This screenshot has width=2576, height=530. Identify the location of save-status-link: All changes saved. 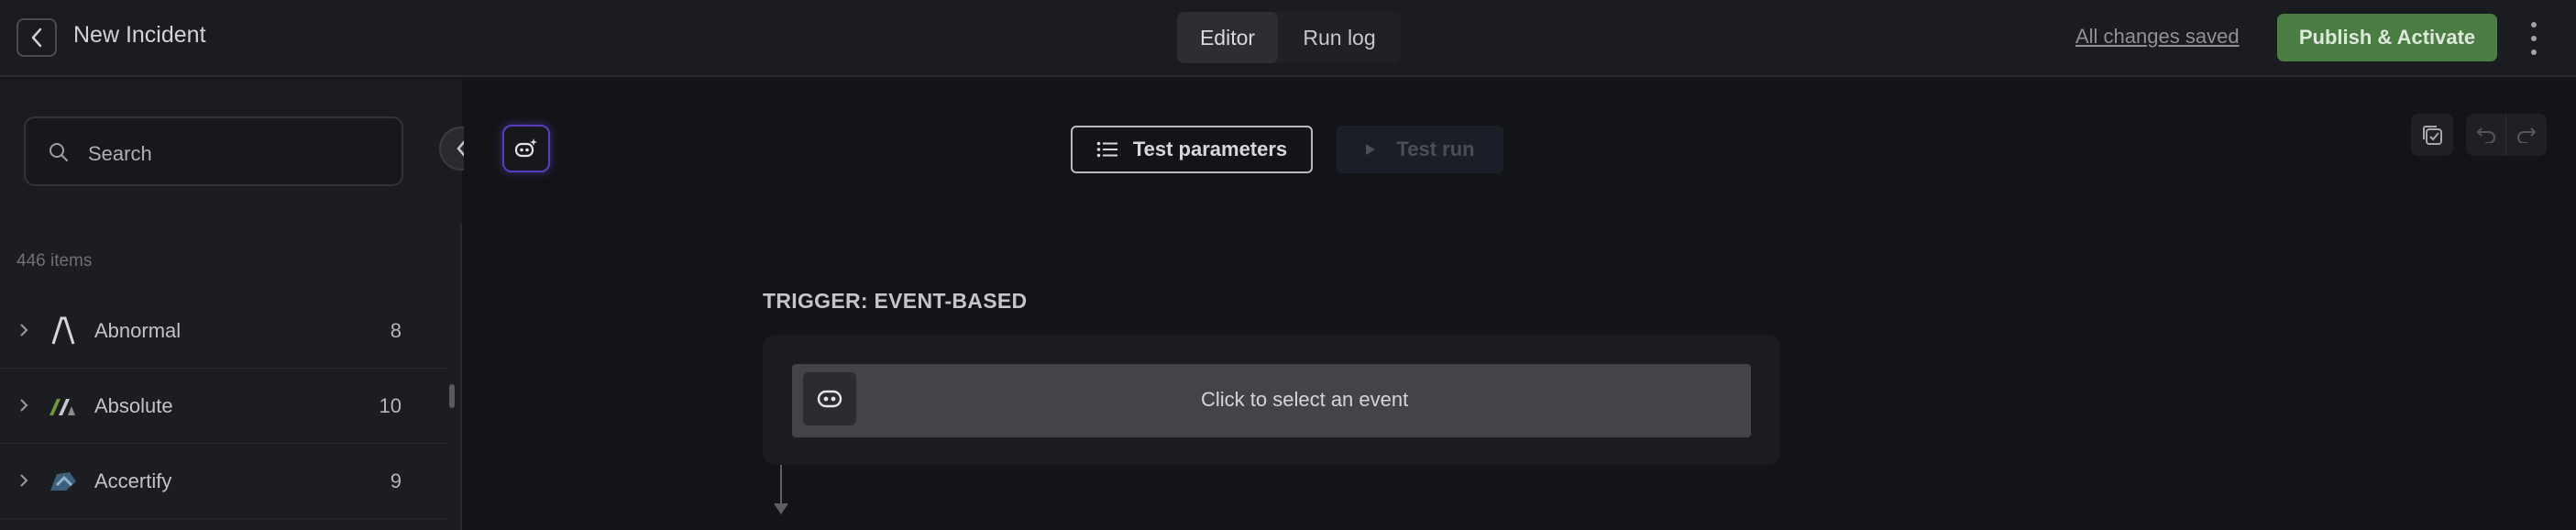
(2157, 37).